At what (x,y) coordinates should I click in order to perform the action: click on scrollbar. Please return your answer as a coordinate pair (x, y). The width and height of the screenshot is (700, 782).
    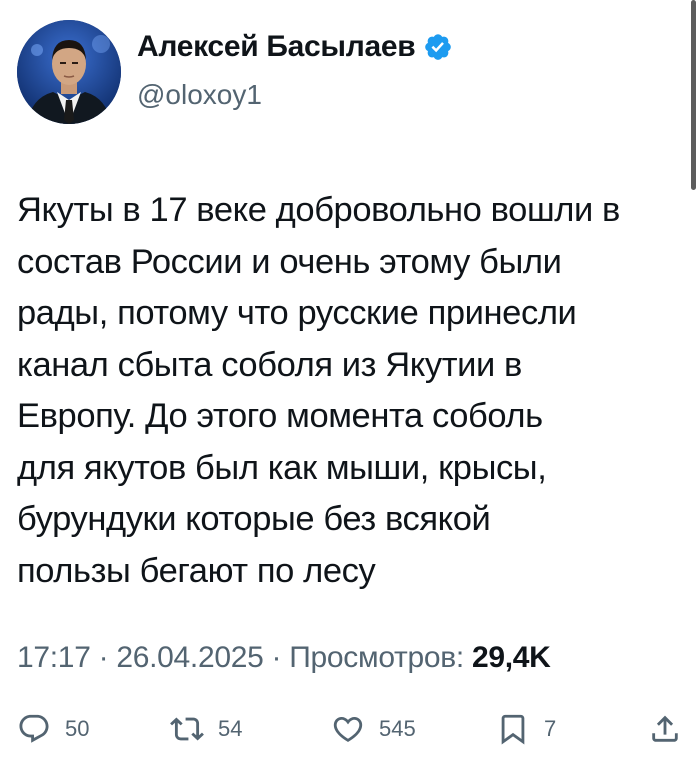
    Looking at the image, I should click on (693, 95).